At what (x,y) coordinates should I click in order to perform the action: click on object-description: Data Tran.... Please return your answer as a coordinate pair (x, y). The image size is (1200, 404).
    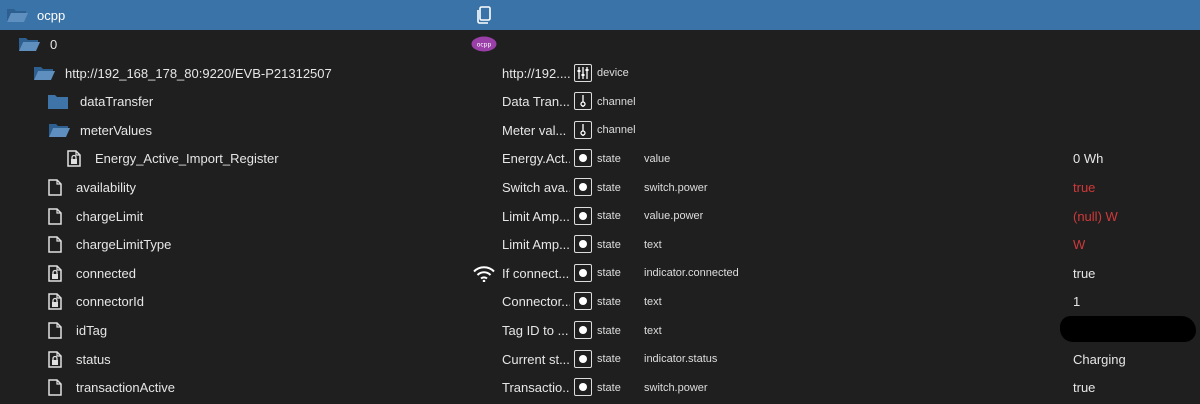
    Looking at the image, I should click on (536, 102).